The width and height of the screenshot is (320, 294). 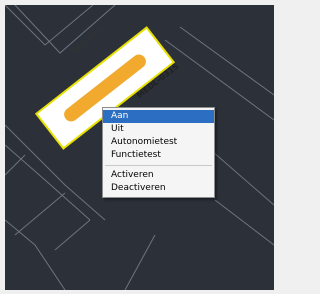 What do you see at coordinates (158, 165) in the screenshot?
I see `menu-separator` at bounding box center [158, 165].